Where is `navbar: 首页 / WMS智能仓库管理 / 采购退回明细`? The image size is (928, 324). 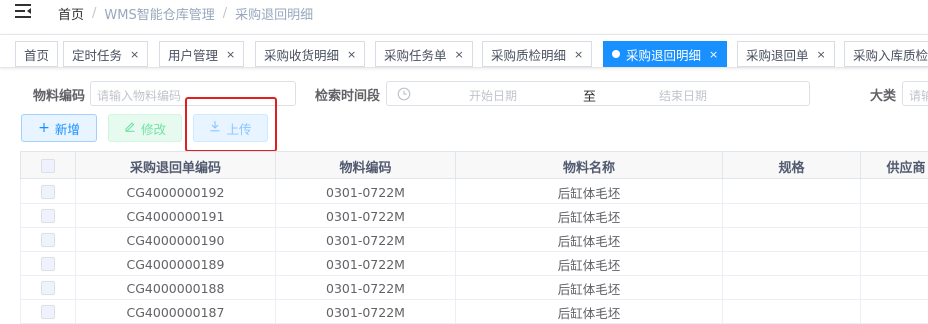
navbar: 首页 / WMS智能仓库管理 / 采购退回明细 is located at coordinates (464, 13).